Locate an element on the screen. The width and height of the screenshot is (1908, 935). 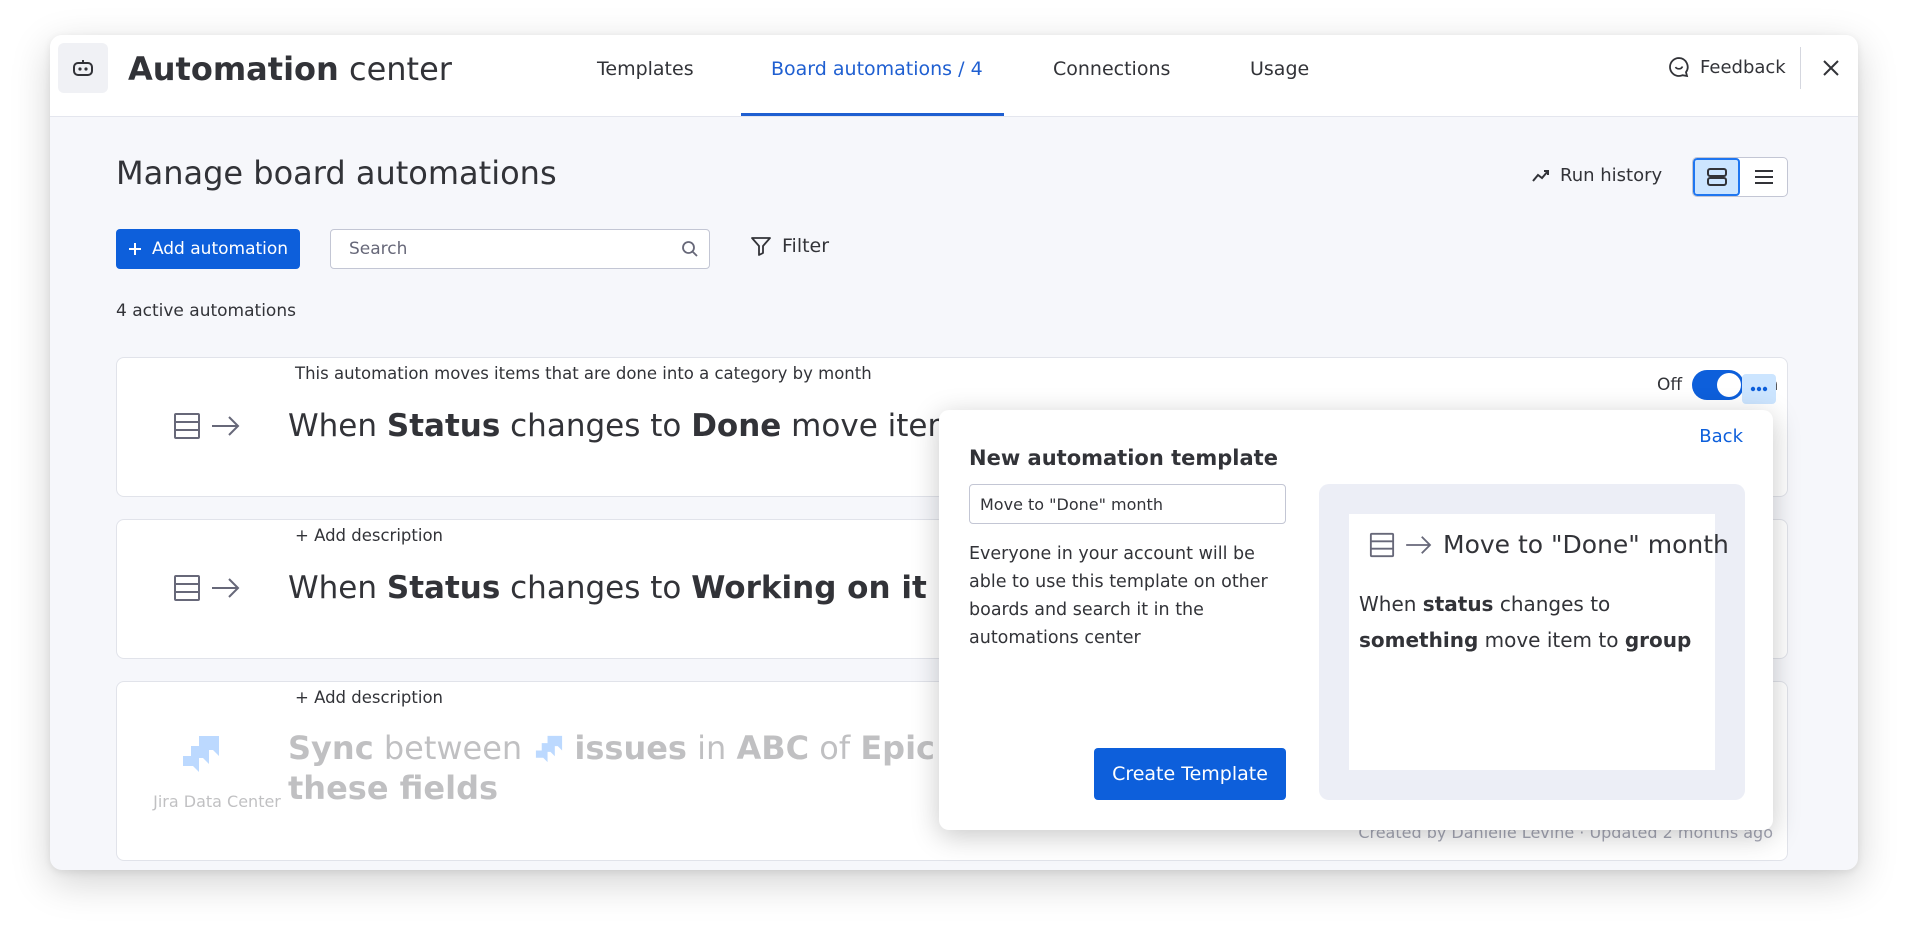
add-automation-label: Add automation is located at coordinates (220, 249).